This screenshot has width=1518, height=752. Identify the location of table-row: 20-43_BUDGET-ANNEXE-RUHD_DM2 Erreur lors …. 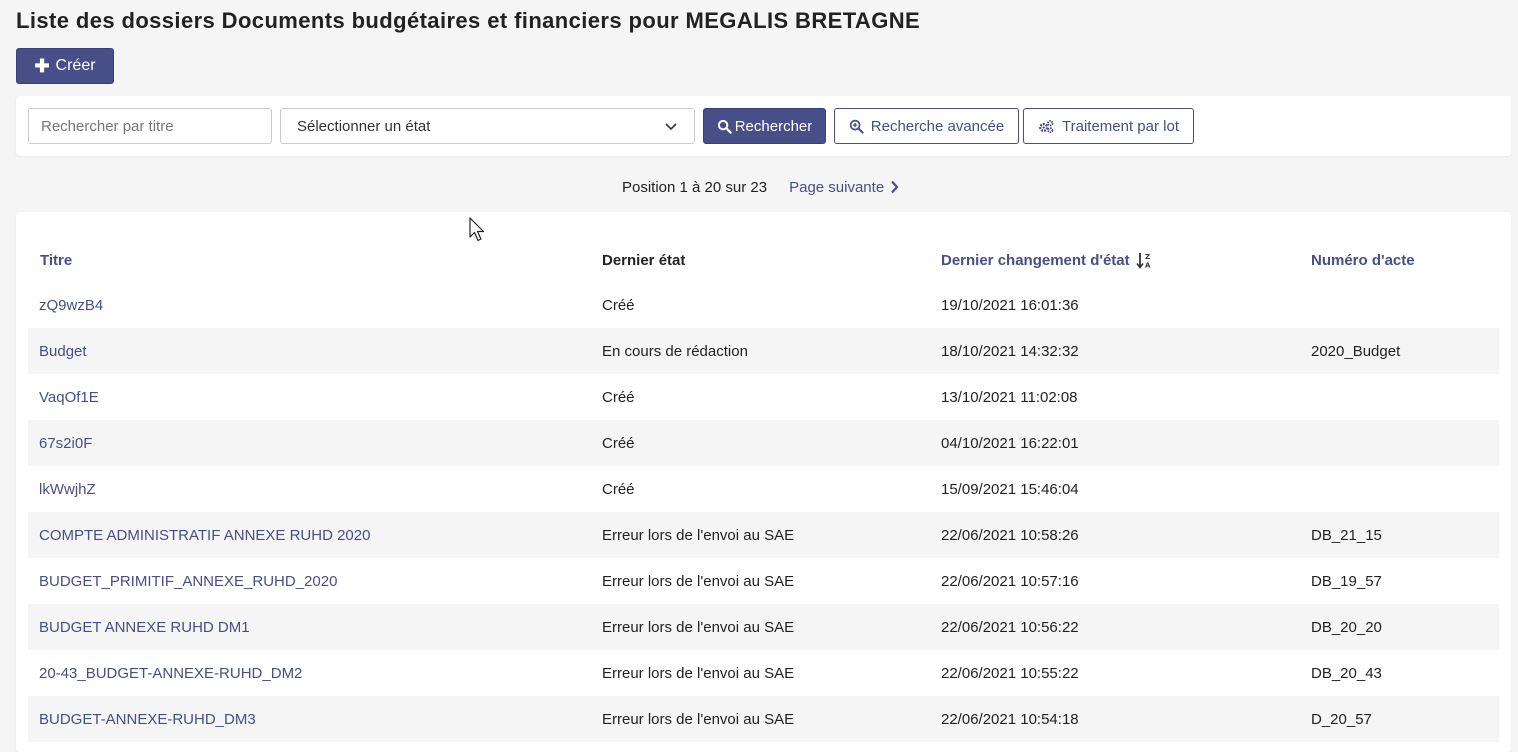
(763, 673).